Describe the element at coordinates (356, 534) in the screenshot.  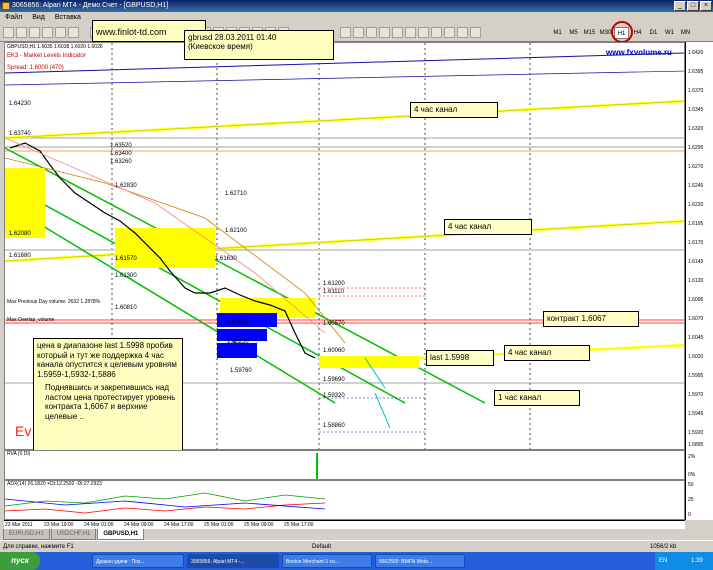
I see `chart-tabs: EURUSD,H1 USDCHF,H1 GBPUSD,H1` at that location.